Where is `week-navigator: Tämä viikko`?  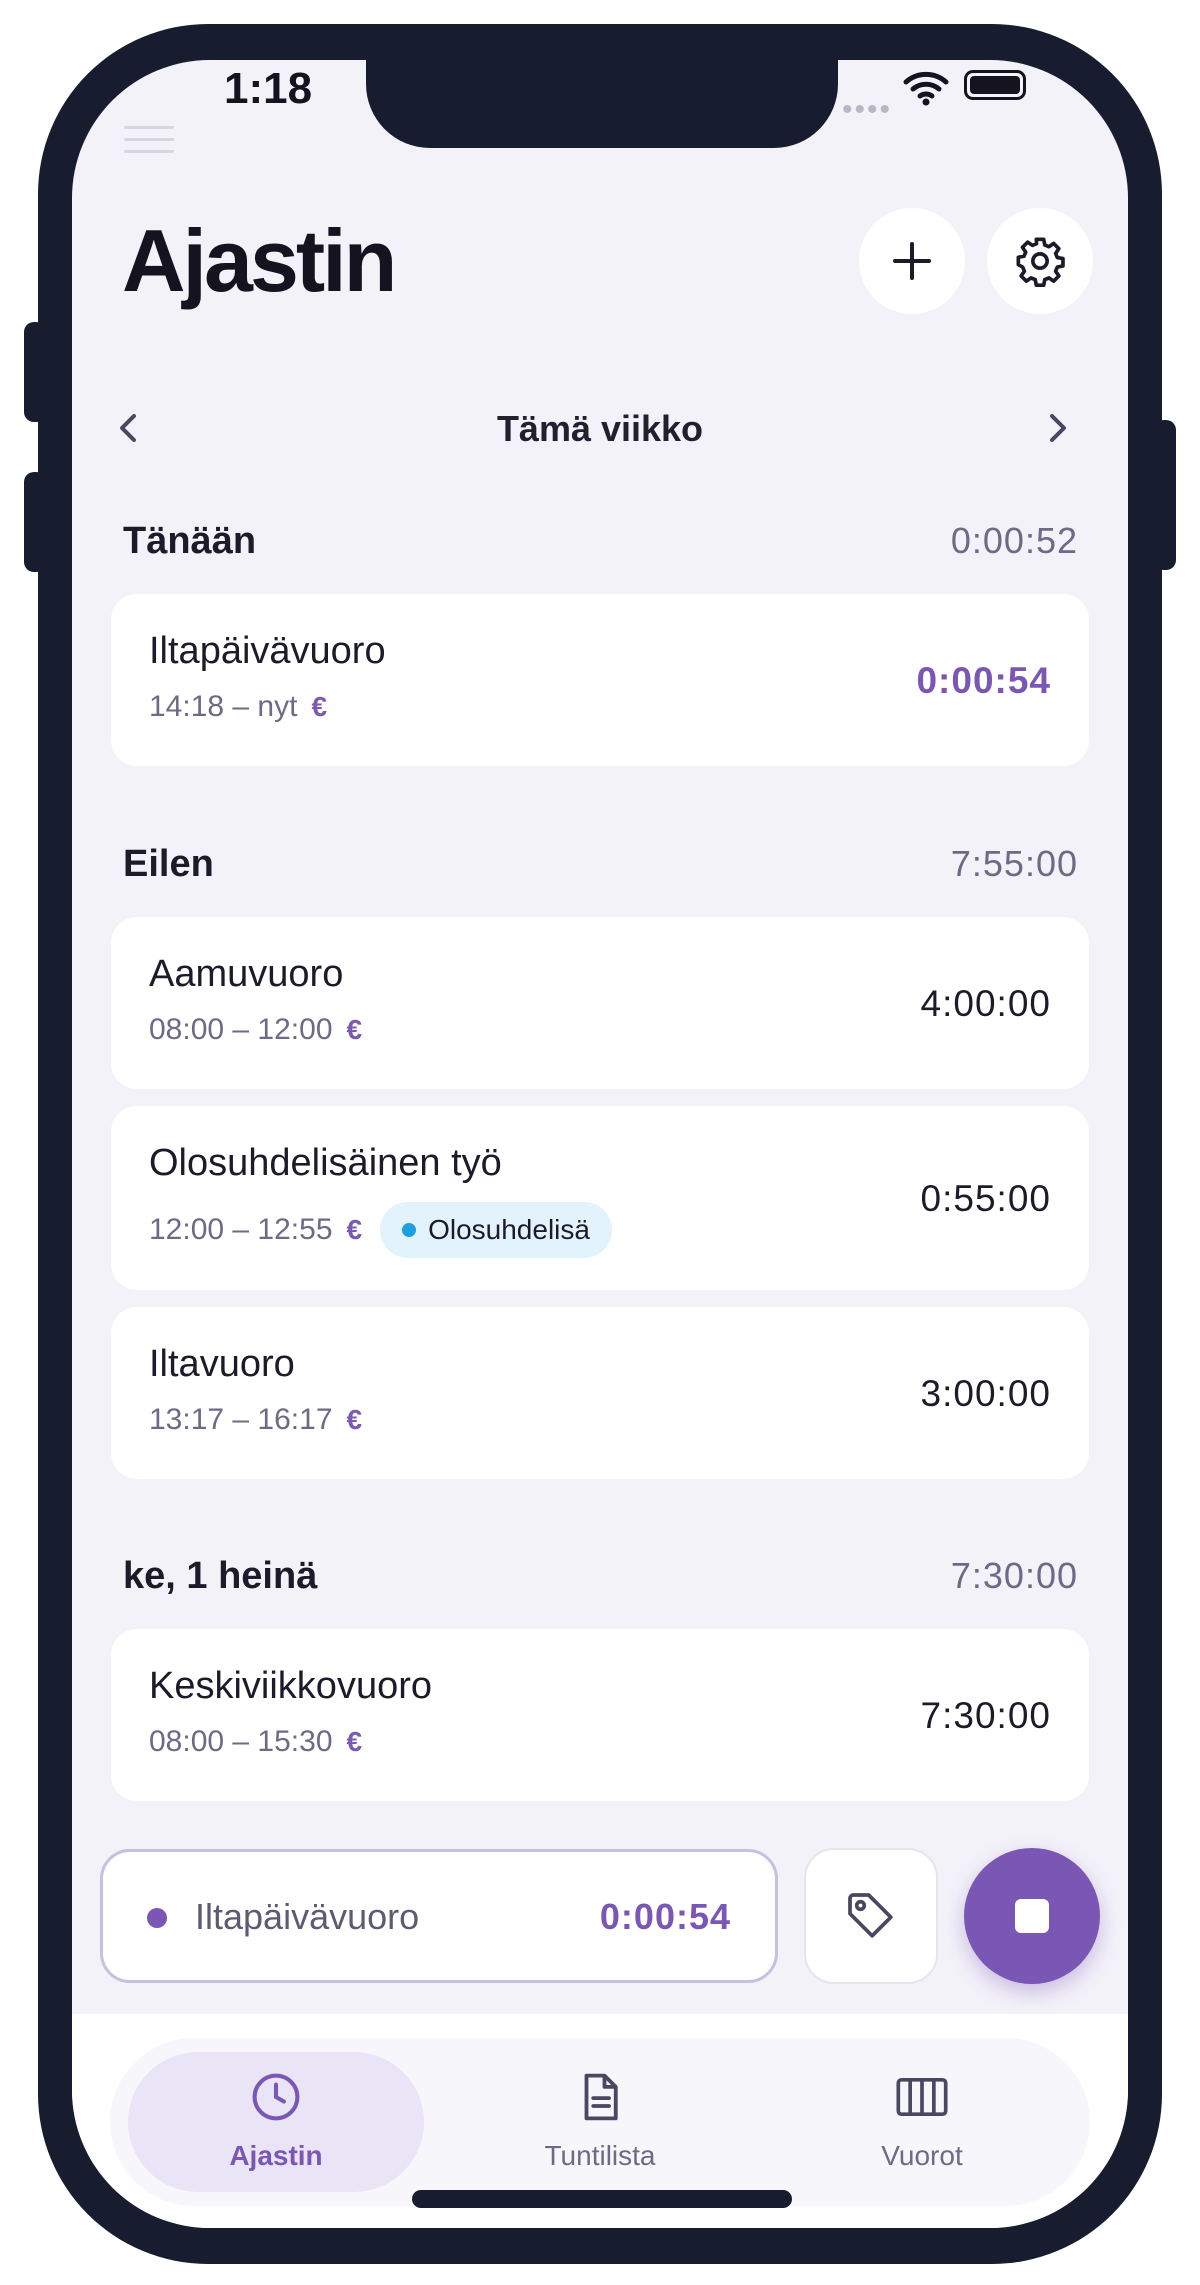 week-navigator: Tämä viikko is located at coordinates (600, 430).